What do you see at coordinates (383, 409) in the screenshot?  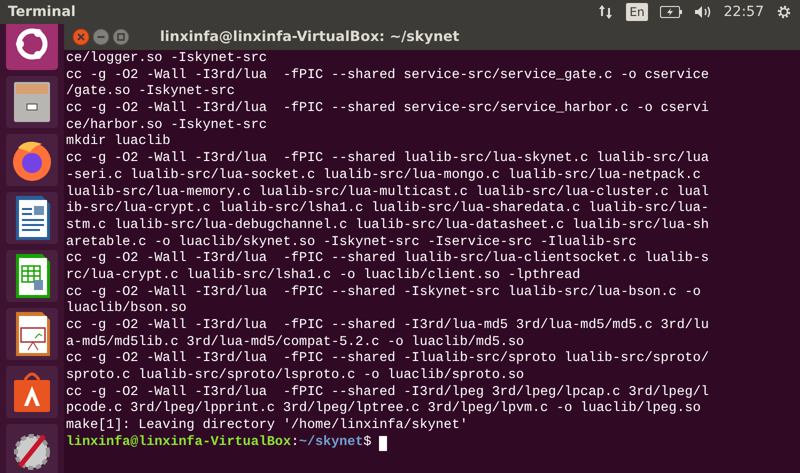 I see `output-line: pcode.c 3rd/lpeg/lpprint.c 3rd/lpeg/lptree.c 3rd/lpeg/lpvm.c -o luaclib/lpeg.so` at bounding box center [383, 409].